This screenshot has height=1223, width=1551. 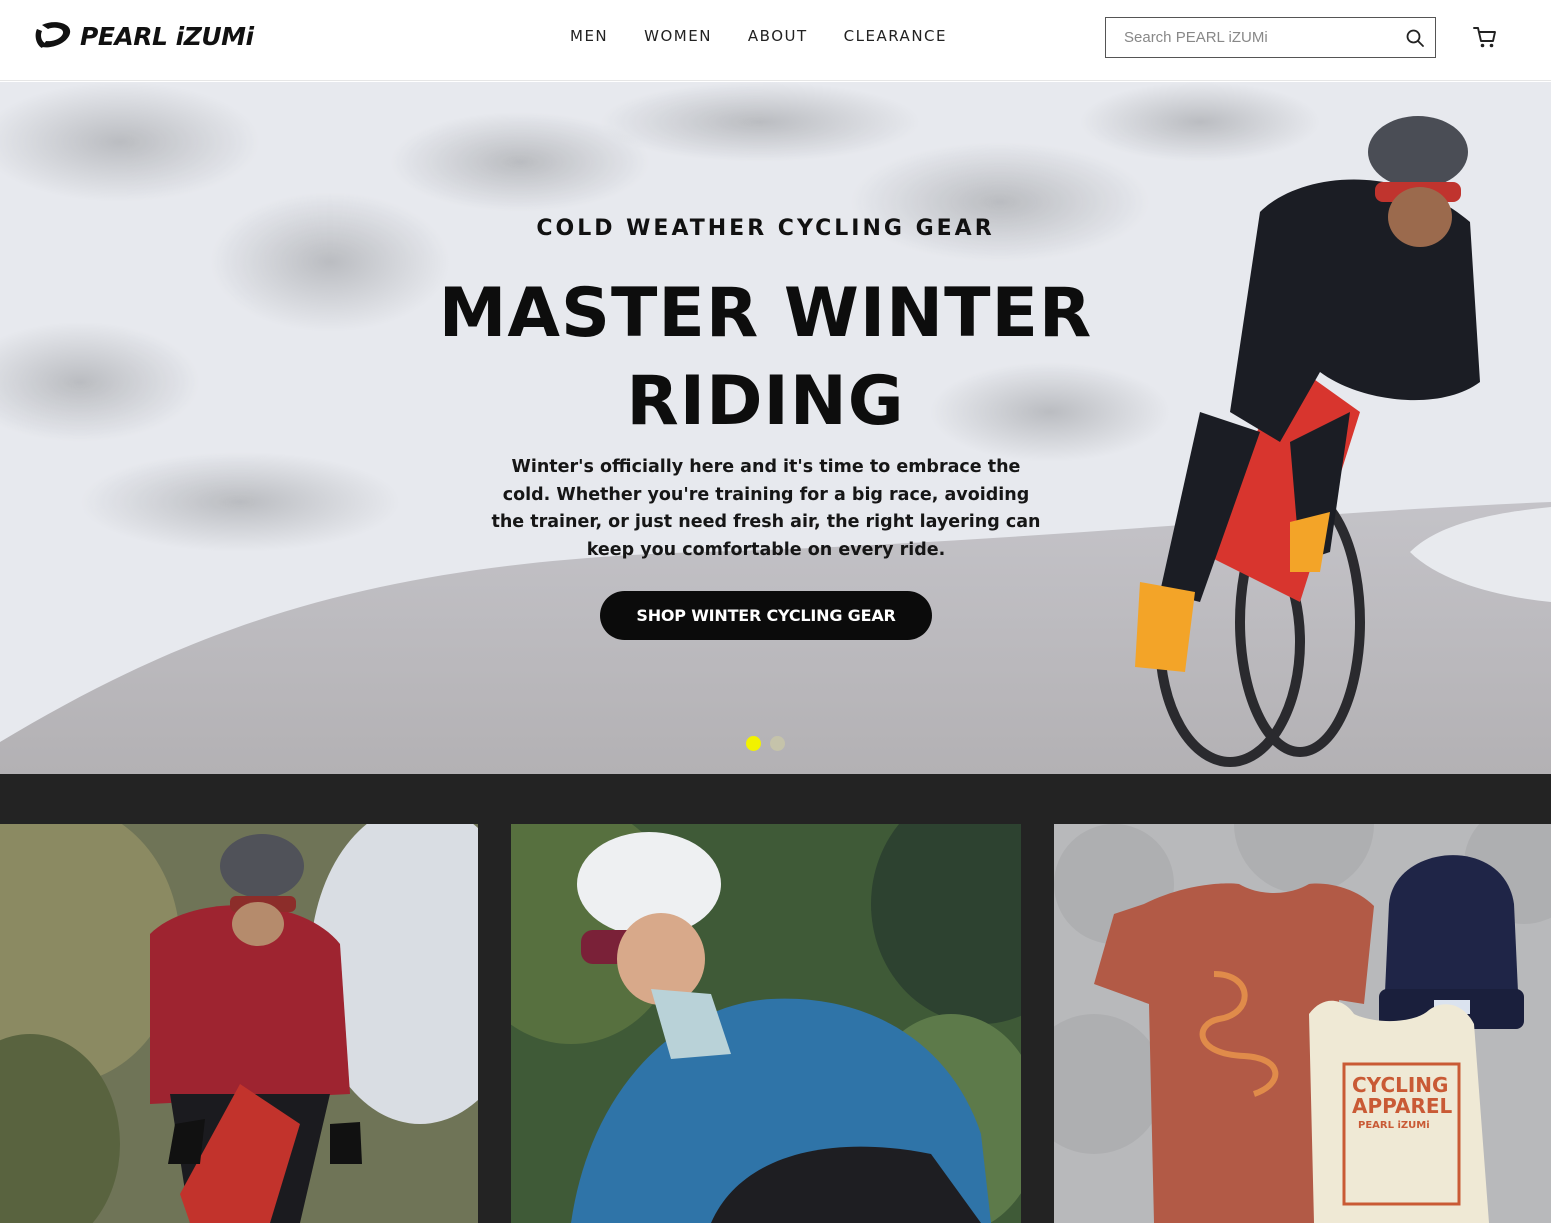 I want to click on shop-winter-gear-button: SHOP WINTER CYCLING GEAR, so click(x=766, y=615).